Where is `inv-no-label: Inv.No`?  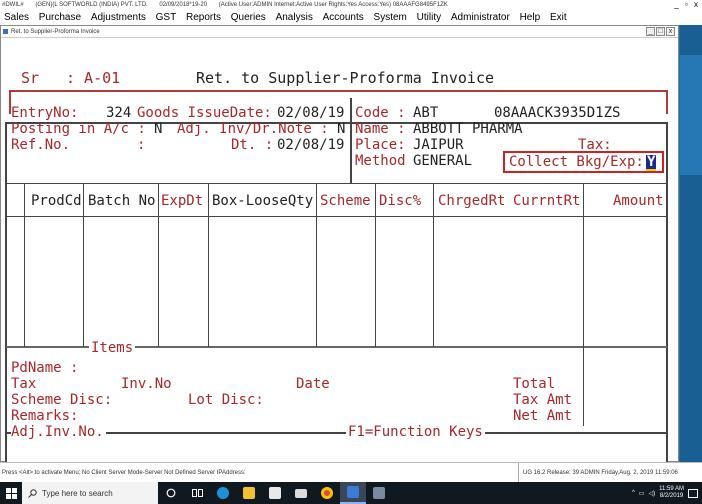
inv-no-label: Inv.No is located at coordinates (146, 384).